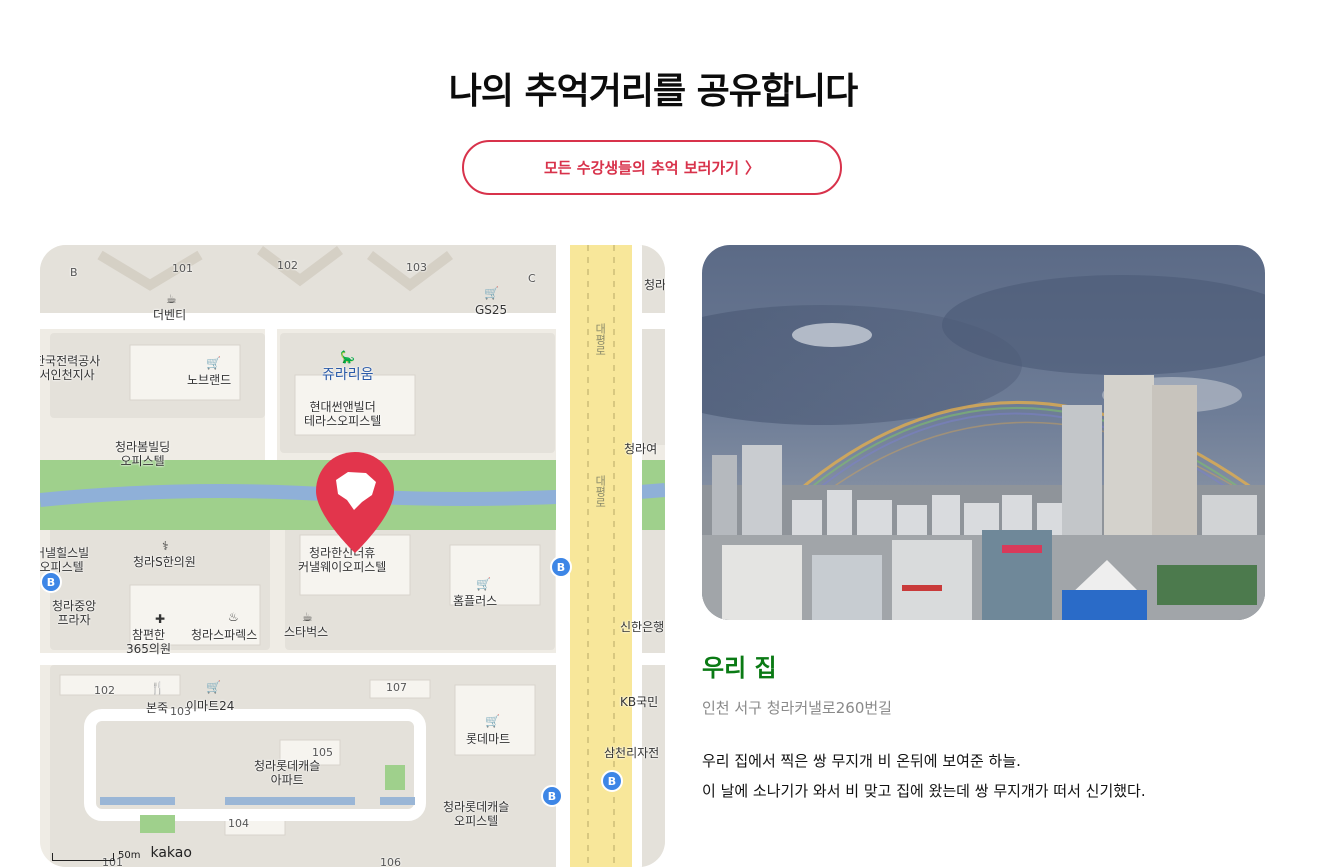  What do you see at coordinates (348, 375) in the screenshot?
I see `map-label-jurarium: 쥬라리움` at bounding box center [348, 375].